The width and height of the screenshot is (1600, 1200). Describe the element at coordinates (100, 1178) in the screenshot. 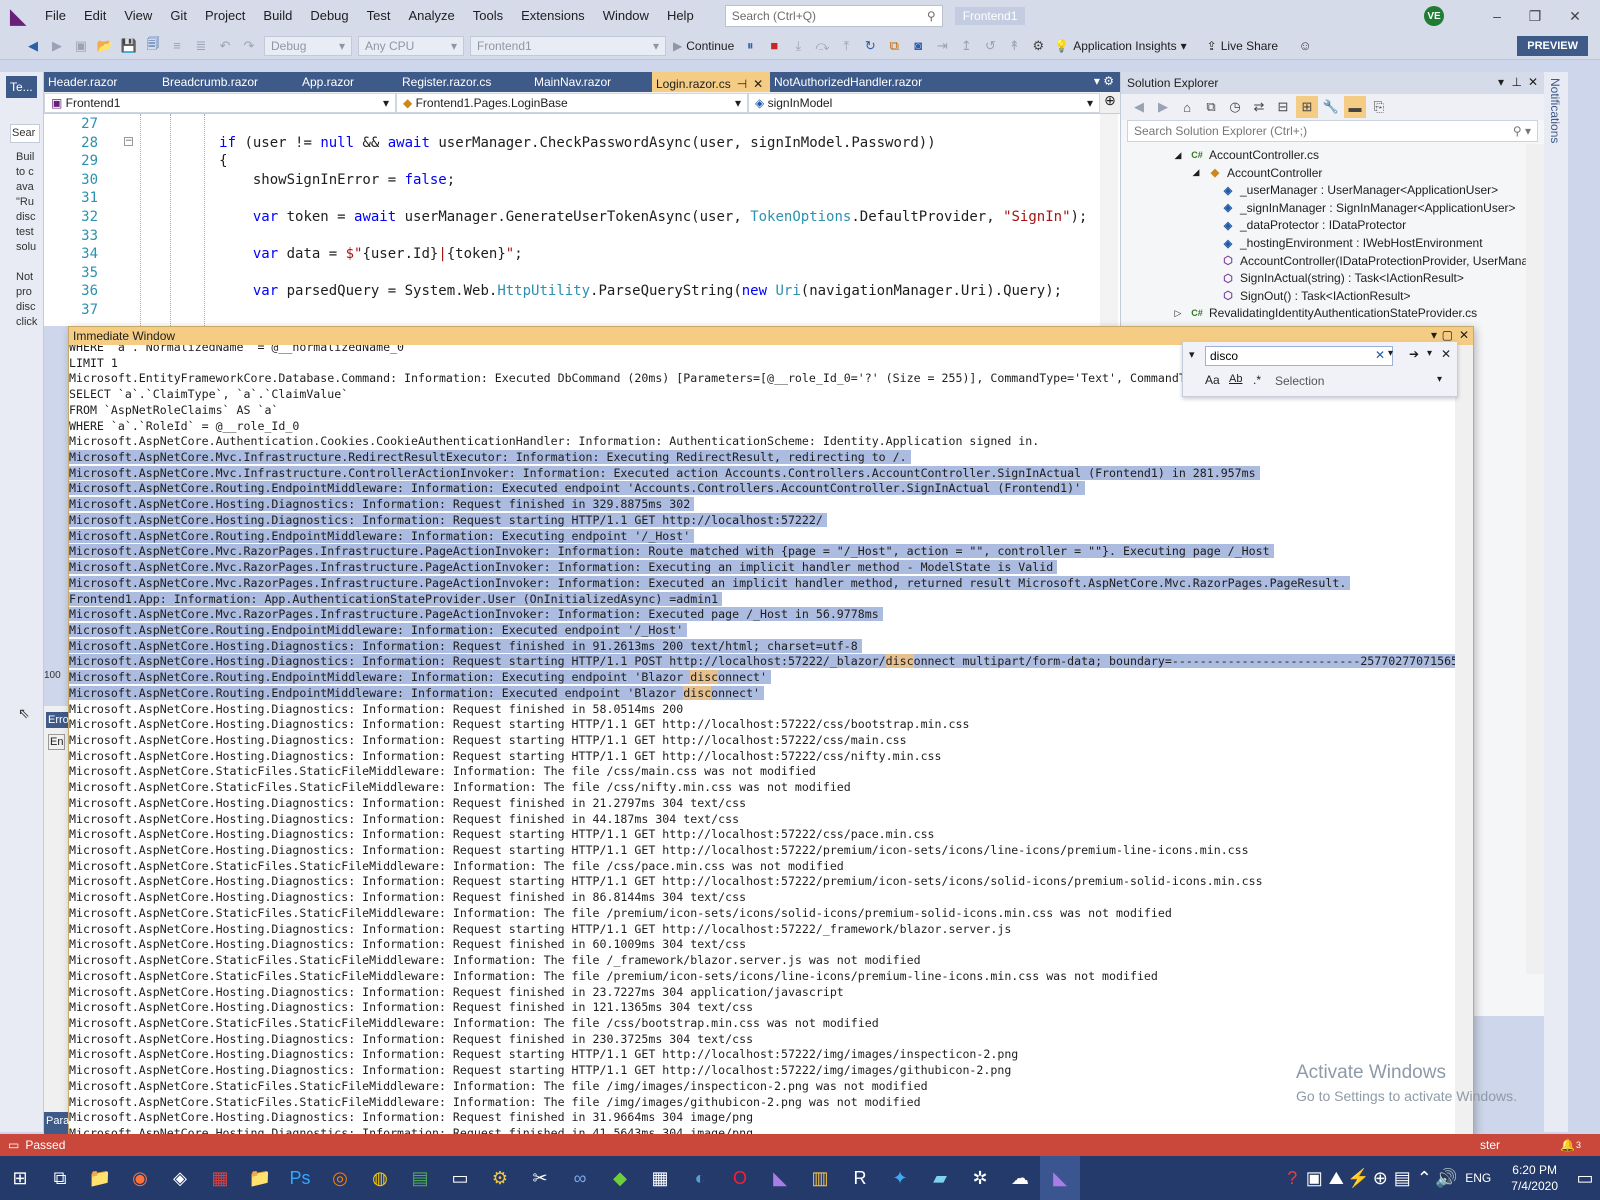

I see `file-explorer-icon: 📁` at that location.